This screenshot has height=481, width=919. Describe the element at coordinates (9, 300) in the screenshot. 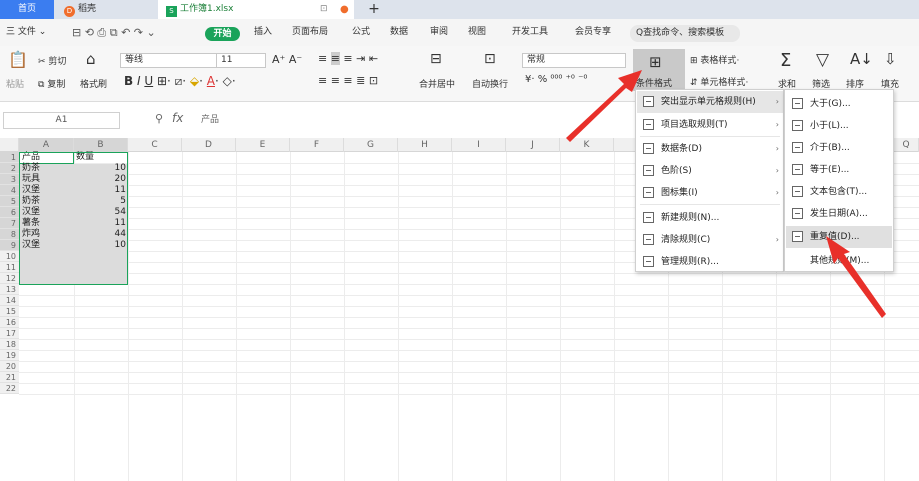

I see `row-header-14: 14` at that location.